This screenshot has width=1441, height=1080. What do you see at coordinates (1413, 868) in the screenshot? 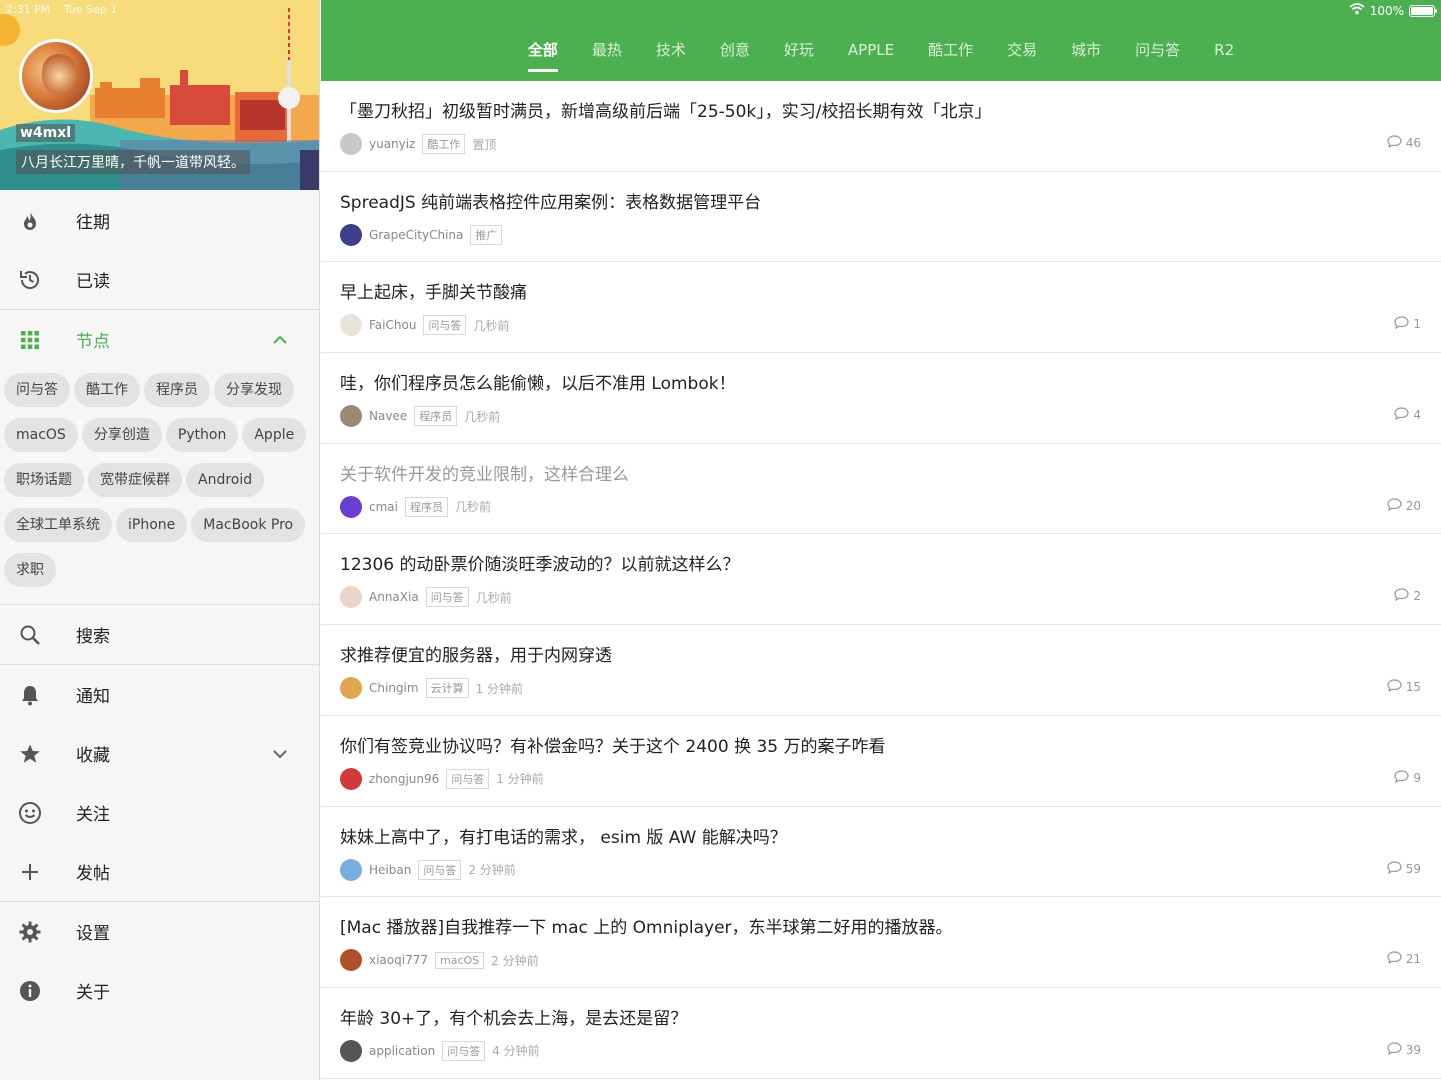
I see `reply-number: 59` at bounding box center [1413, 868].